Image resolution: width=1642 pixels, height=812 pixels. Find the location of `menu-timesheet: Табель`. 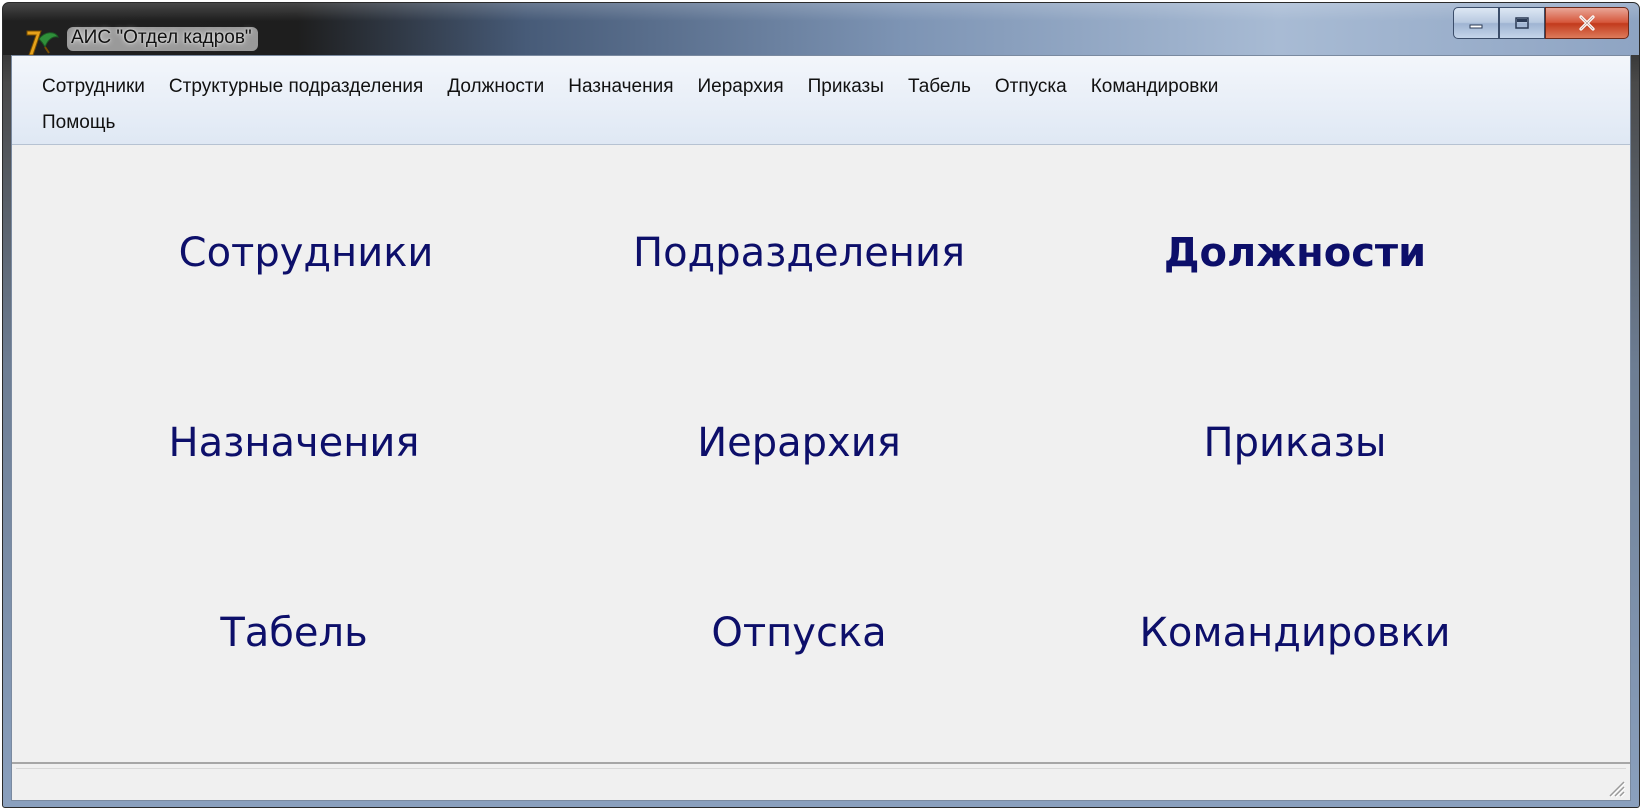

menu-timesheet: Табель is located at coordinates (939, 87).